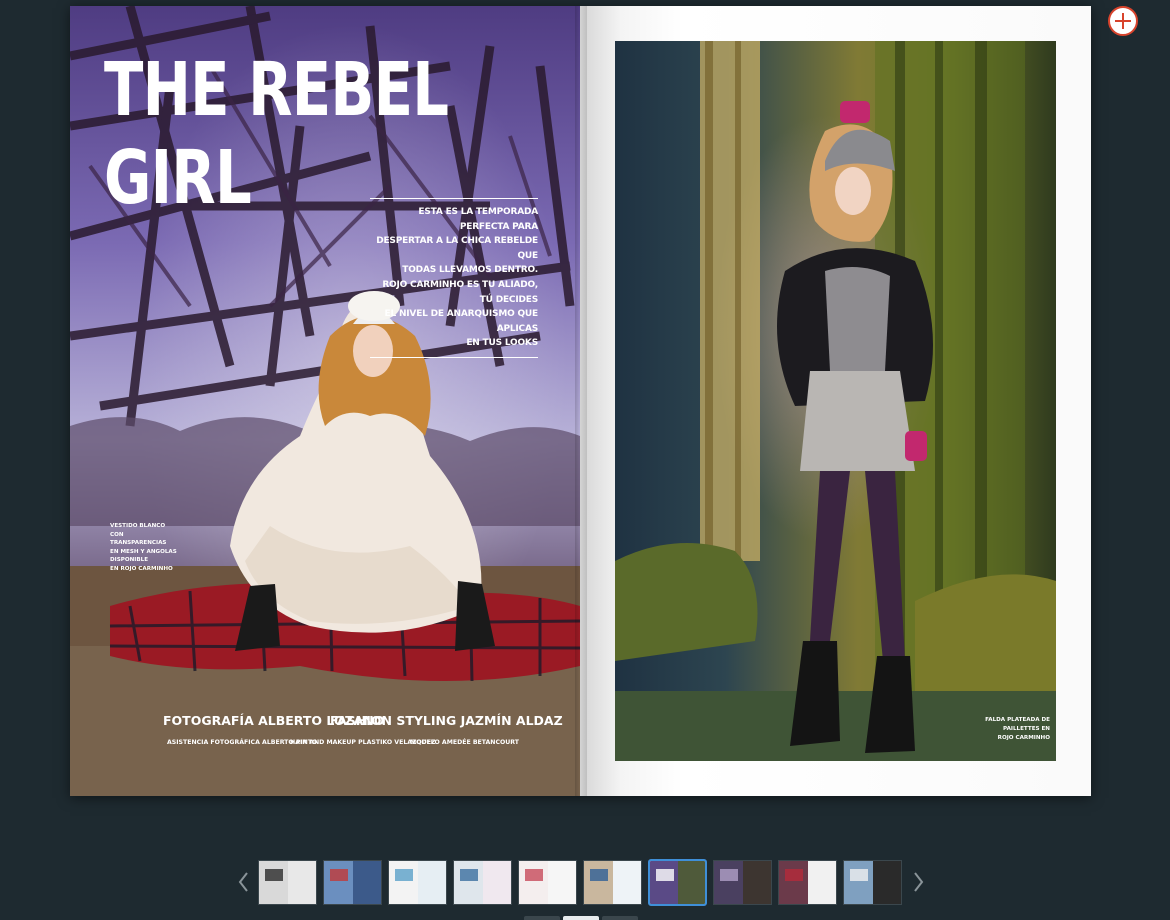 The image size is (1170, 920). Describe the element at coordinates (129, 560) in the screenshot. I see `caption-line: DISPONIBLE` at that location.